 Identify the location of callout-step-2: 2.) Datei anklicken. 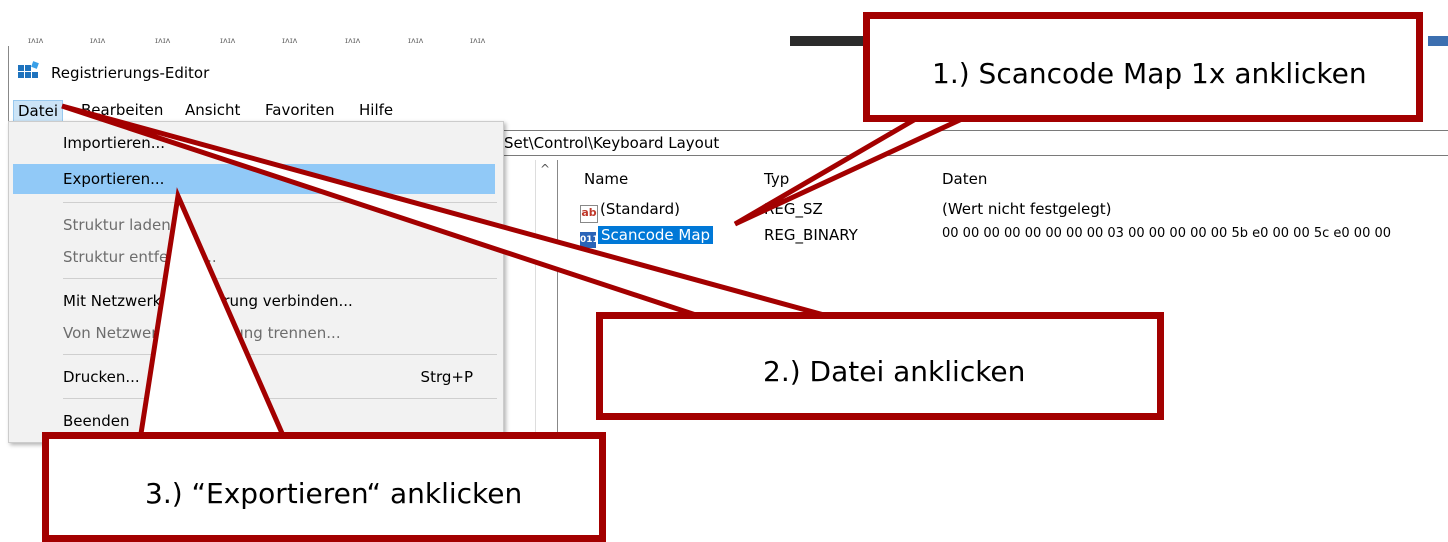
(880, 366).